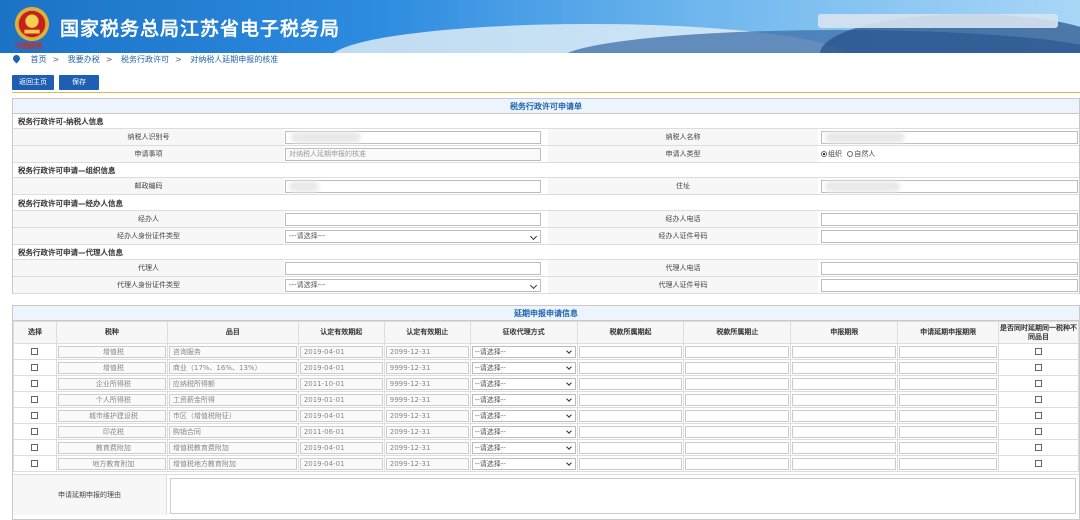 The height and width of the screenshot is (520, 1080). What do you see at coordinates (623, 496) in the screenshot?
I see `reason-textarea` at bounding box center [623, 496].